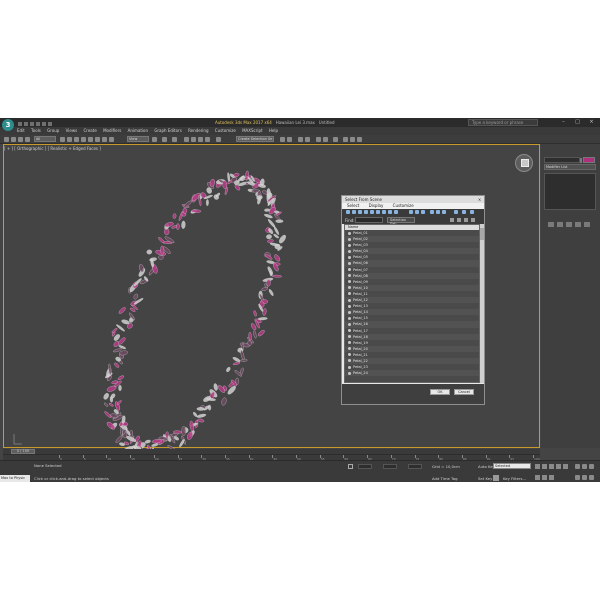  What do you see at coordinates (423, 212) in the screenshot?
I see `select-invert-icon` at bounding box center [423, 212].